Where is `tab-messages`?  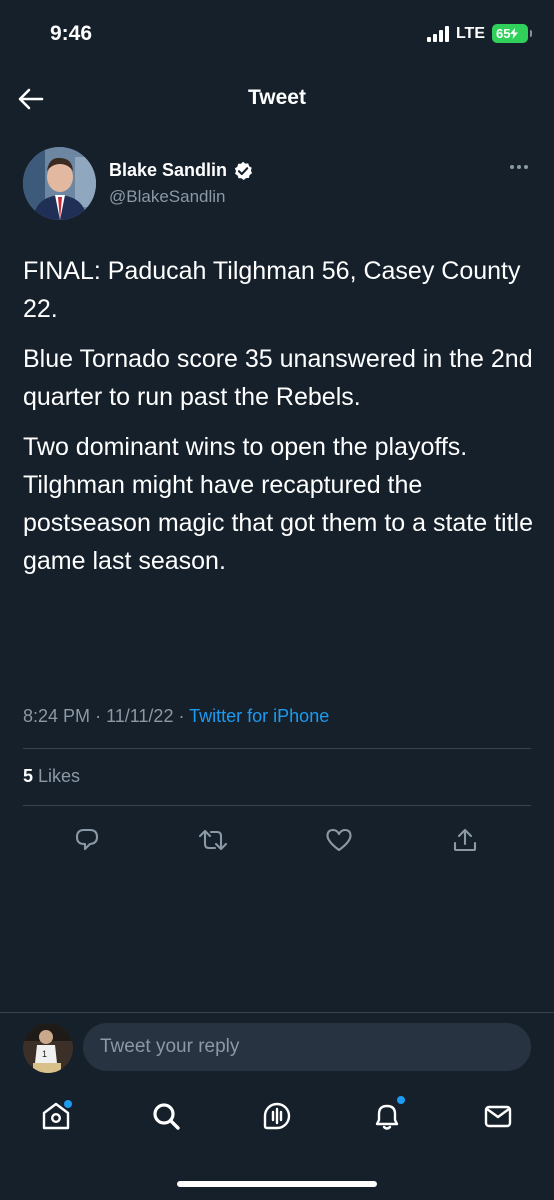
tab-messages is located at coordinates (498, 1116).